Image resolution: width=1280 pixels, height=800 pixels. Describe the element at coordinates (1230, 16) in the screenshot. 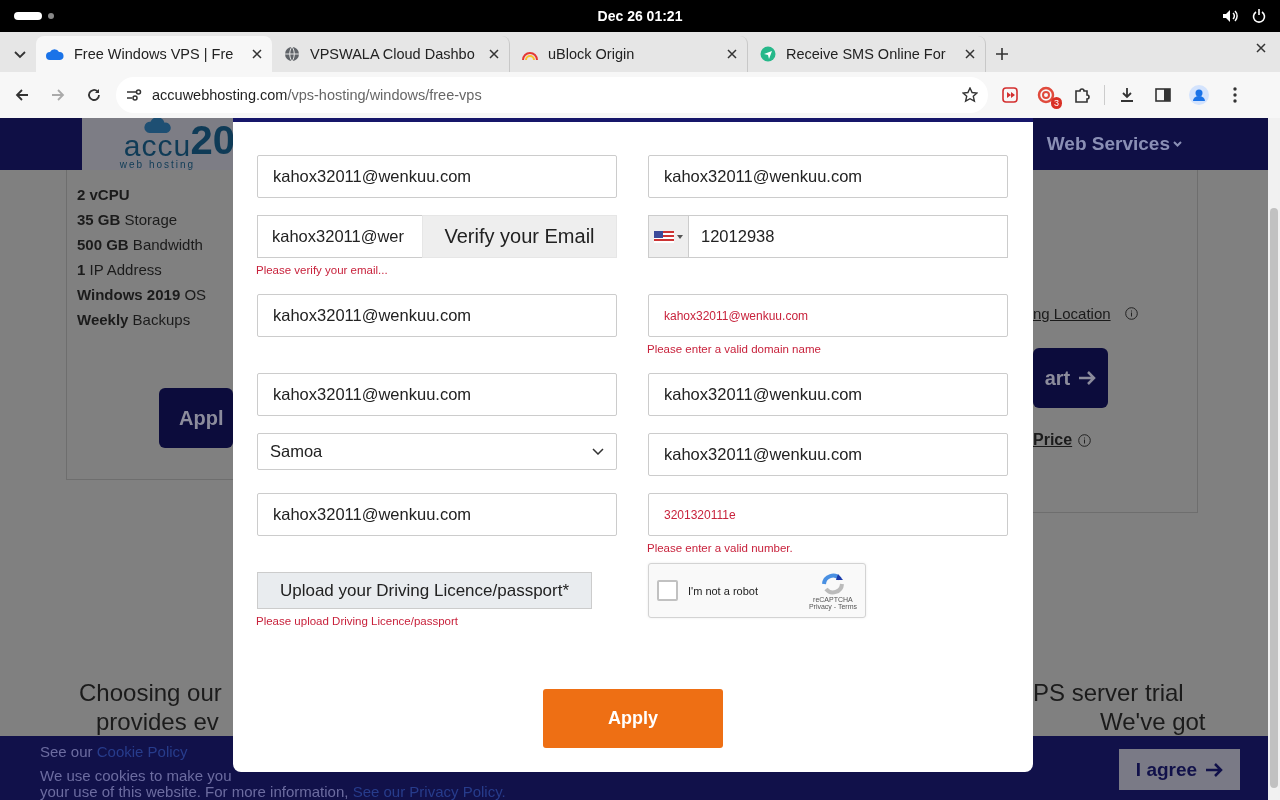

I see `volume-icon` at that location.